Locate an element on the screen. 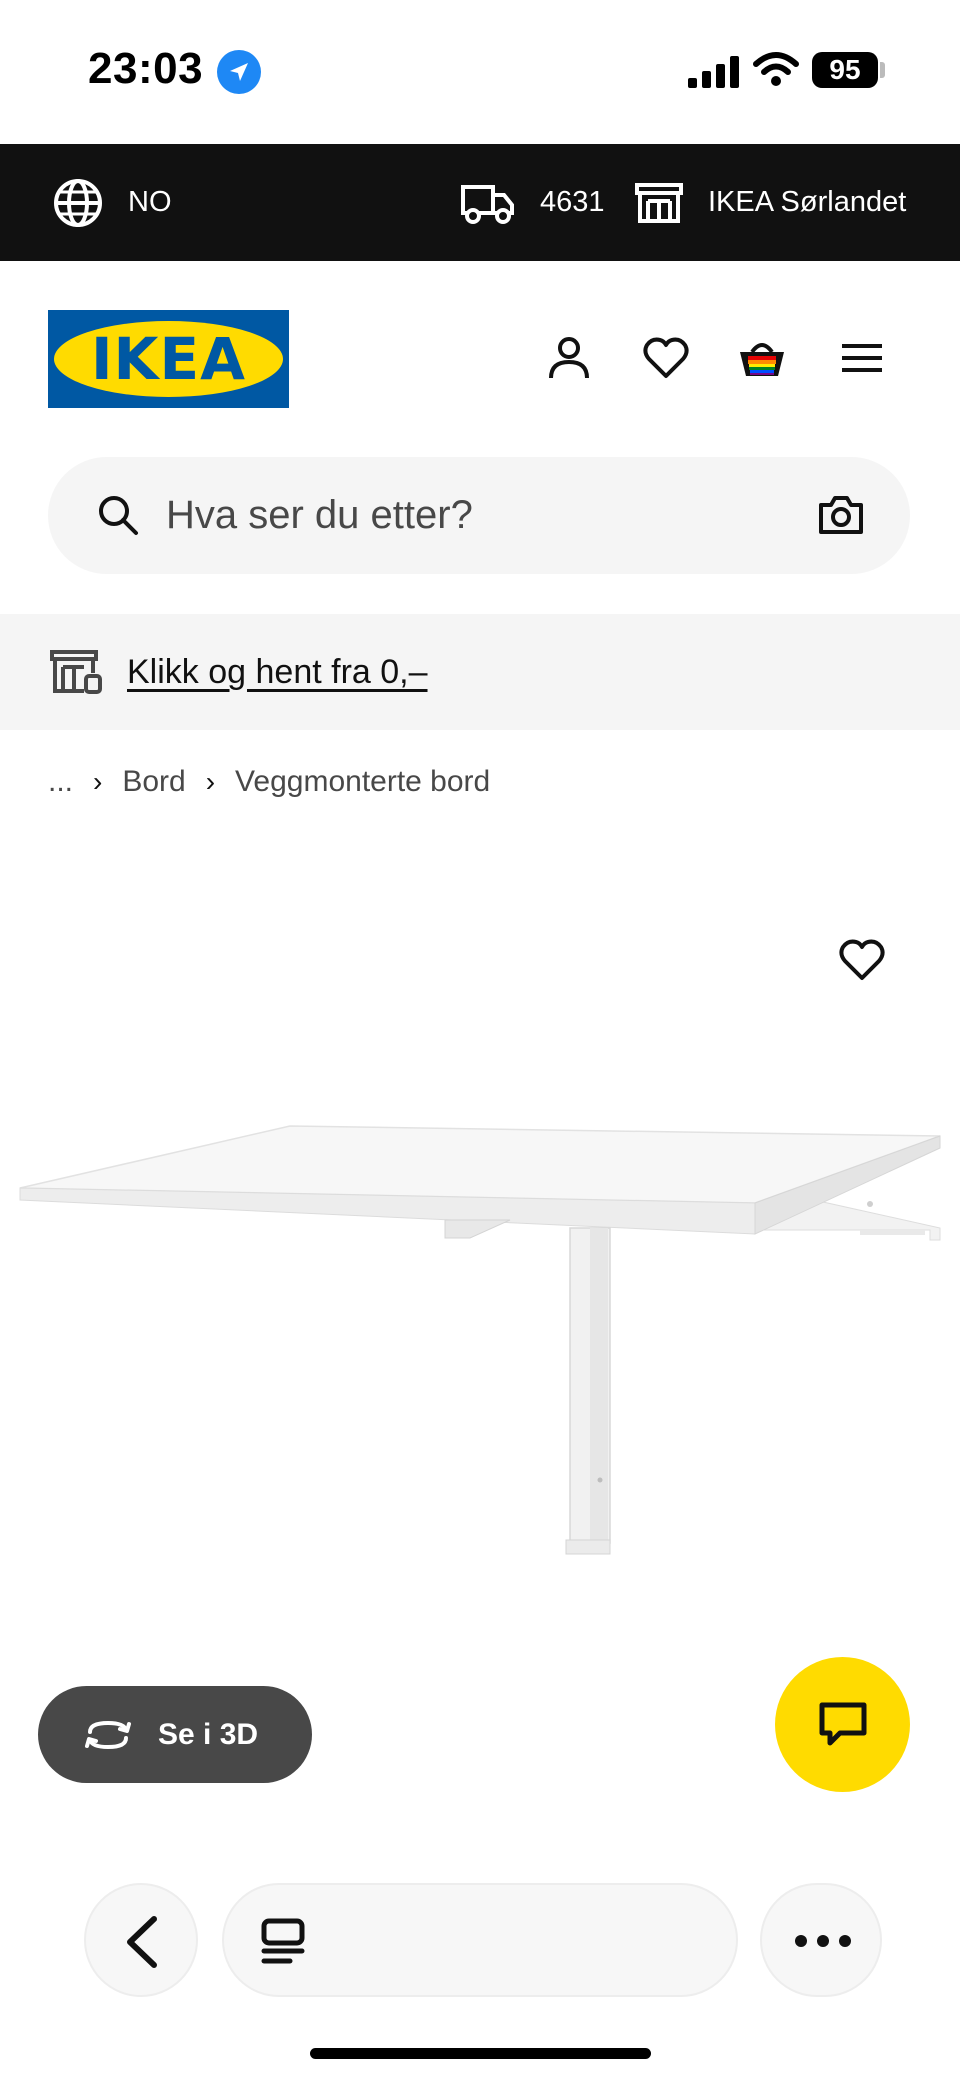 The height and width of the screenshot is (2081, 960). logo-text: IKEA is located at coordinates (168, 359).